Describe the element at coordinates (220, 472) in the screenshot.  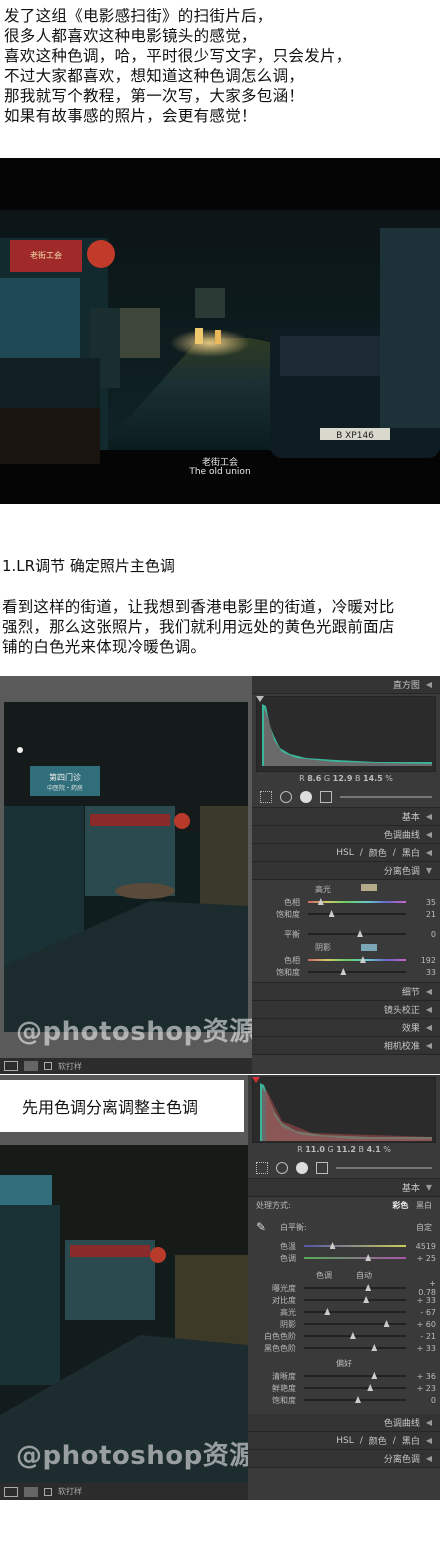
I see `photo-caption-en: The old union` at that location.